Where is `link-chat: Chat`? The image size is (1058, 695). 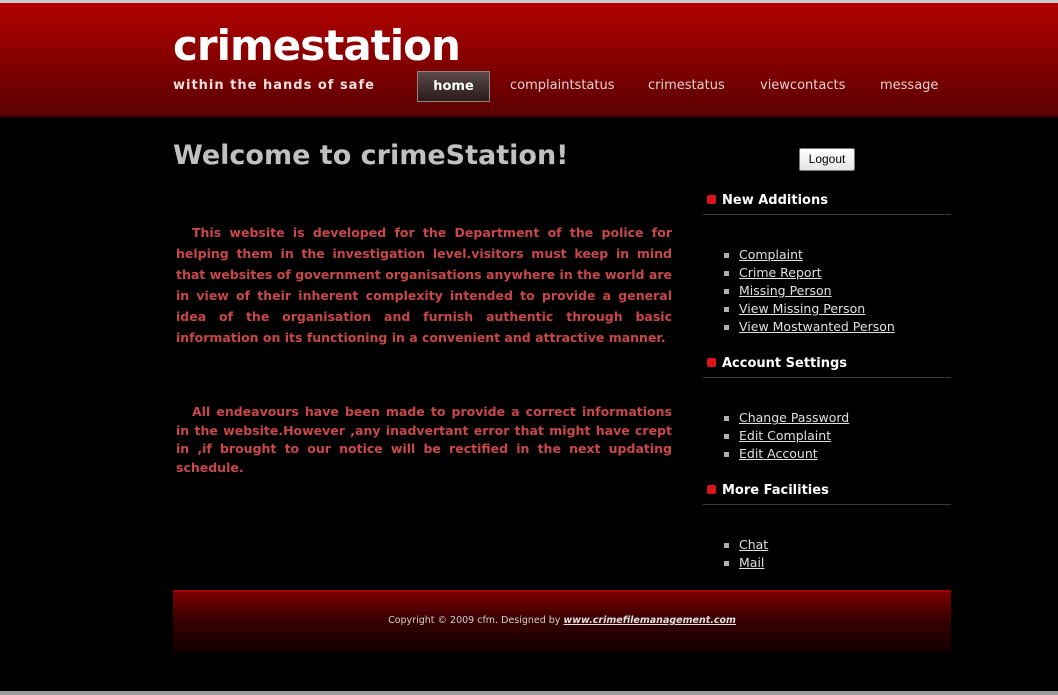 link-chat: Chat is located at coordinates (746, 545).